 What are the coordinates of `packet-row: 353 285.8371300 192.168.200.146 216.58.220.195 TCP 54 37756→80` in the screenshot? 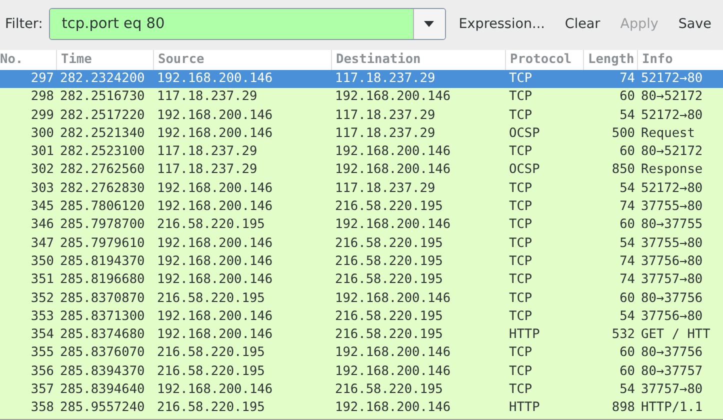 It's located at (361, 317).